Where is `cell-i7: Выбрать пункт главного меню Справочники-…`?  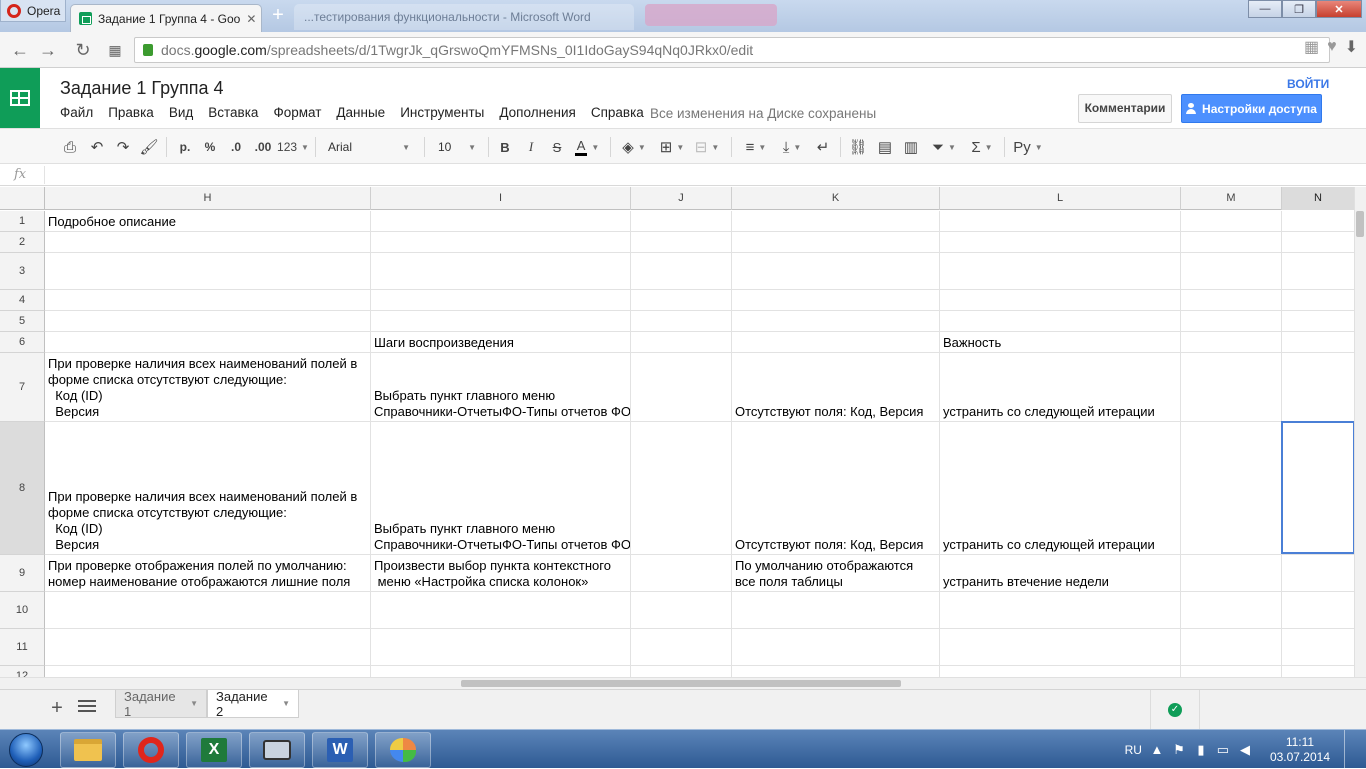
cell-i7: Выбрать пункт главного меню Справочники-… is located at coordinates (501, 387).